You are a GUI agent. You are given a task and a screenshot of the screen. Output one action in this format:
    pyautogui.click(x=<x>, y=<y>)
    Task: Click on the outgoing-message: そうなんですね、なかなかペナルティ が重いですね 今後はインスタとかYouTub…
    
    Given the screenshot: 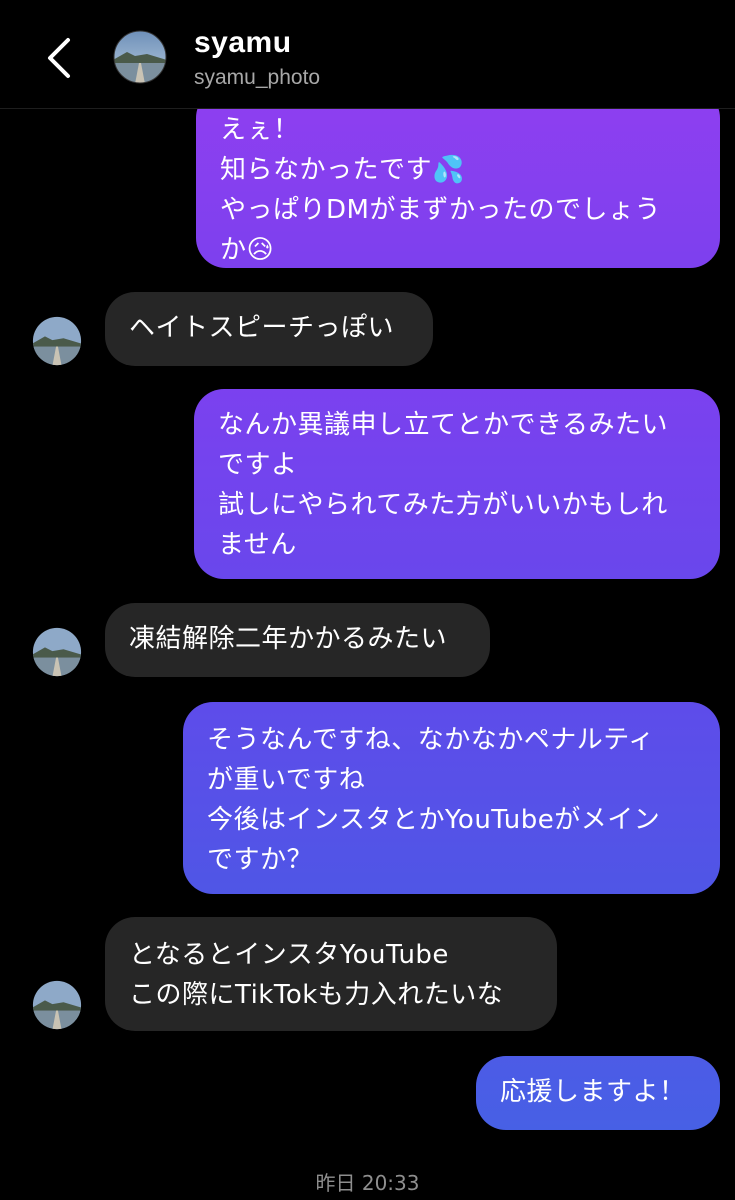 What is the action you would take?
    pyautogui.click(x=451, y=798)
    